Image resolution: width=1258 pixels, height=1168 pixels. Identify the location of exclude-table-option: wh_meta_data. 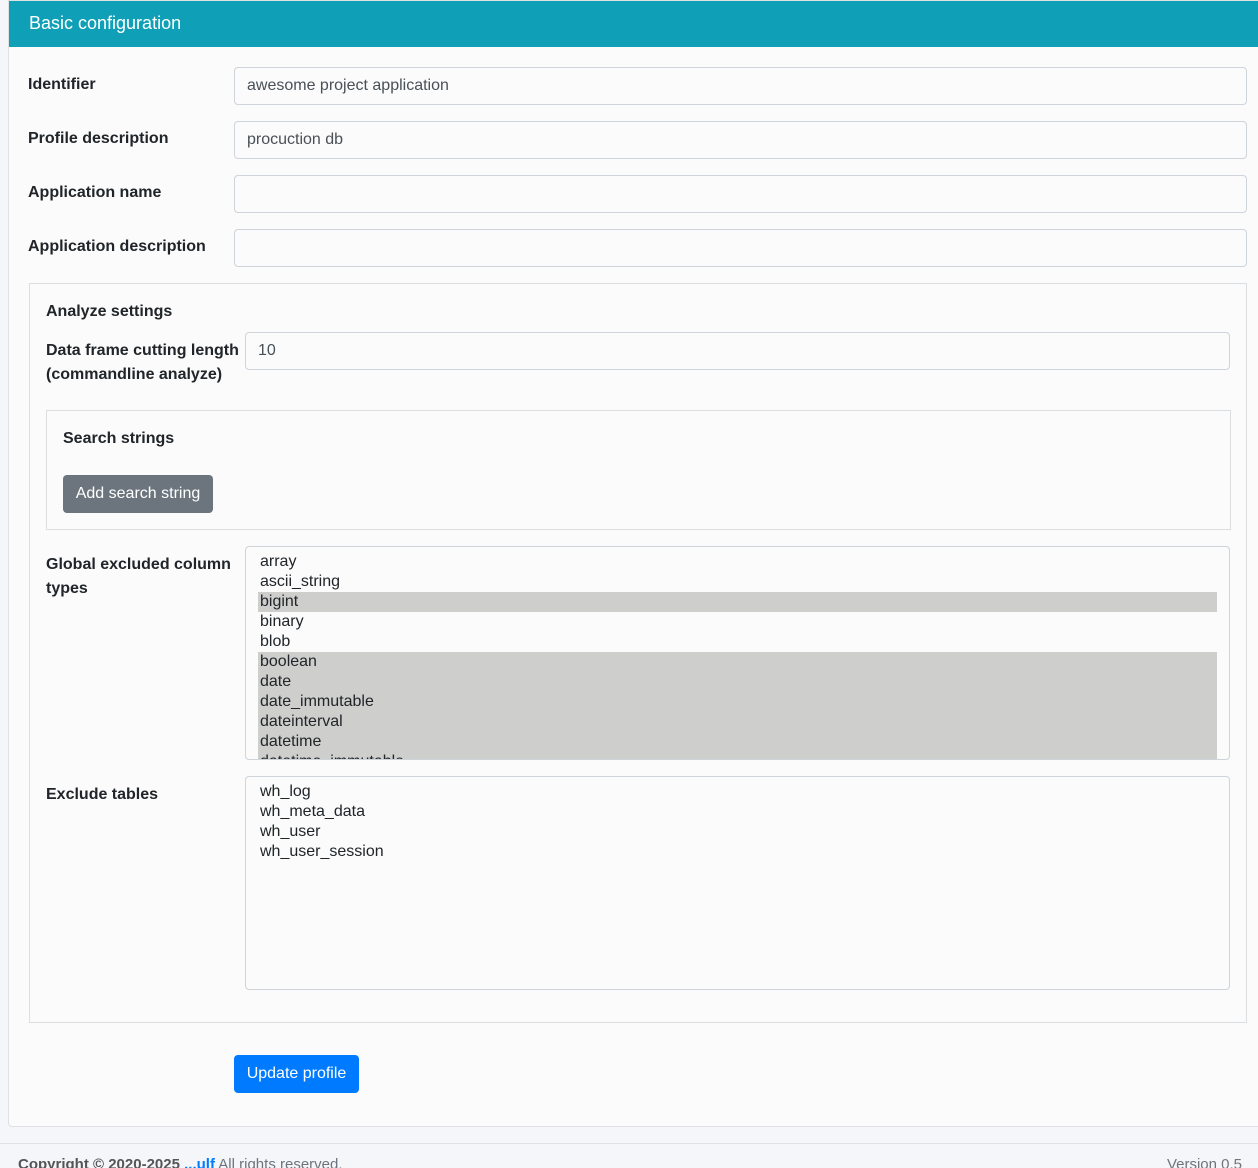
(737, 812).